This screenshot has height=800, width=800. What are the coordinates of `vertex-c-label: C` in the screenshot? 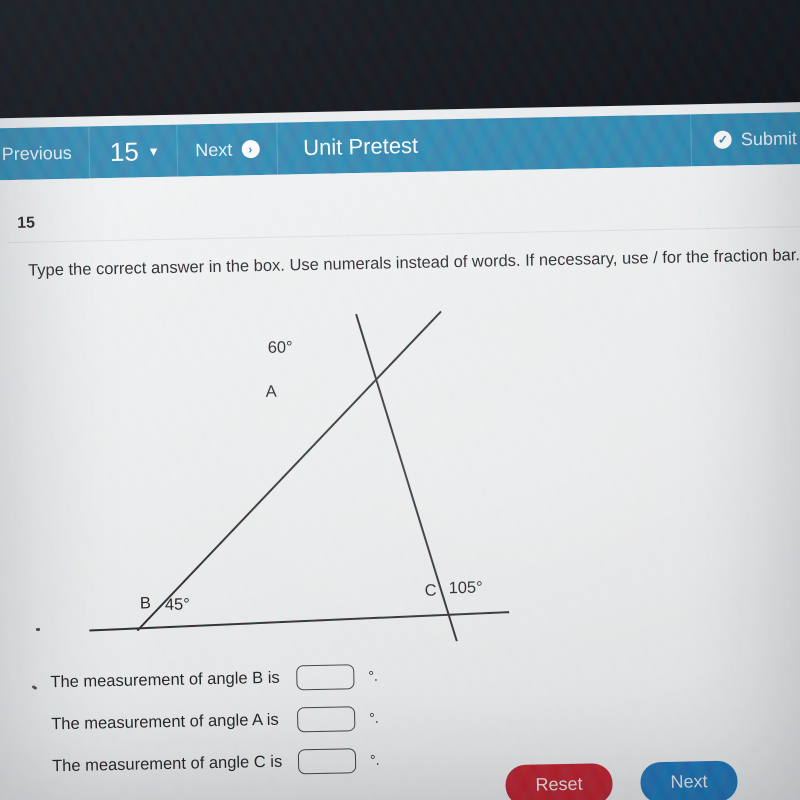 It's located at (430, 590).